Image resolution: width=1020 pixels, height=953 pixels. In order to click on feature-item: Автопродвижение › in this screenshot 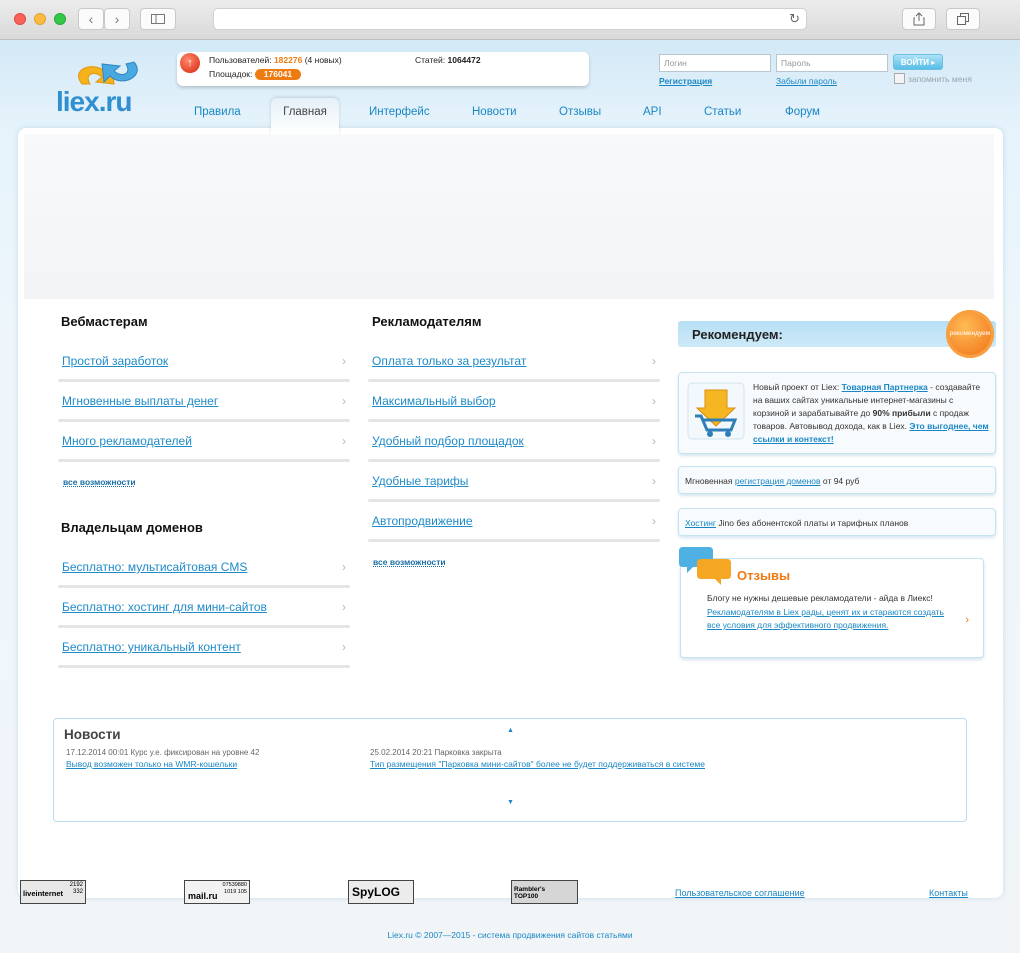, I will do `click(514, 522)`.